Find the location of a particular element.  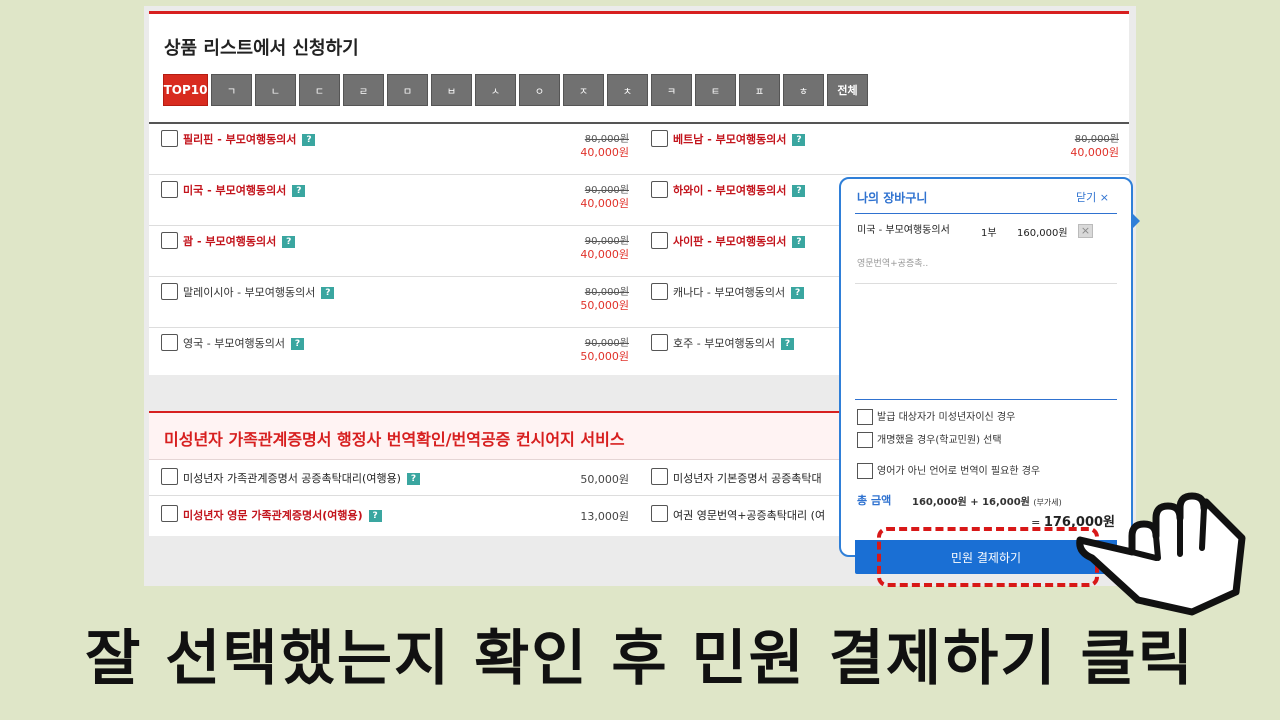

cart-item-name: 미국 - 부모여행동의서 is located at coordinates (903, 230).